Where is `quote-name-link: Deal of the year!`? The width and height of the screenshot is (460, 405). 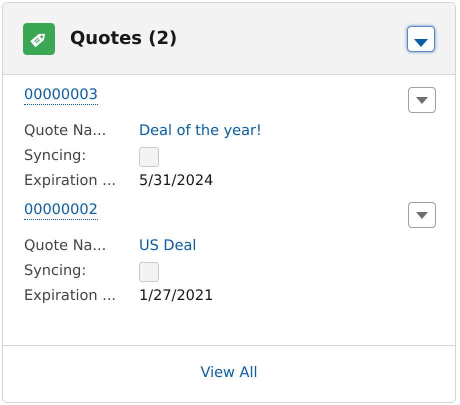 quote-name-link: Deal of the year! is located at coordinates (200, 130).